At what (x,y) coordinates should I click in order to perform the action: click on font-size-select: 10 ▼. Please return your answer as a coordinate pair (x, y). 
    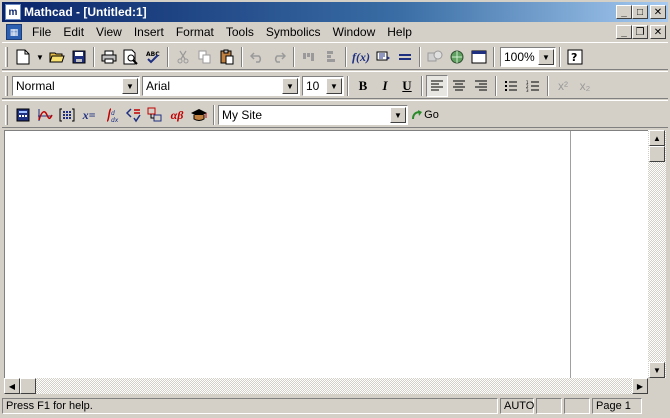
    Looking at the image, I should click on (323, 86).